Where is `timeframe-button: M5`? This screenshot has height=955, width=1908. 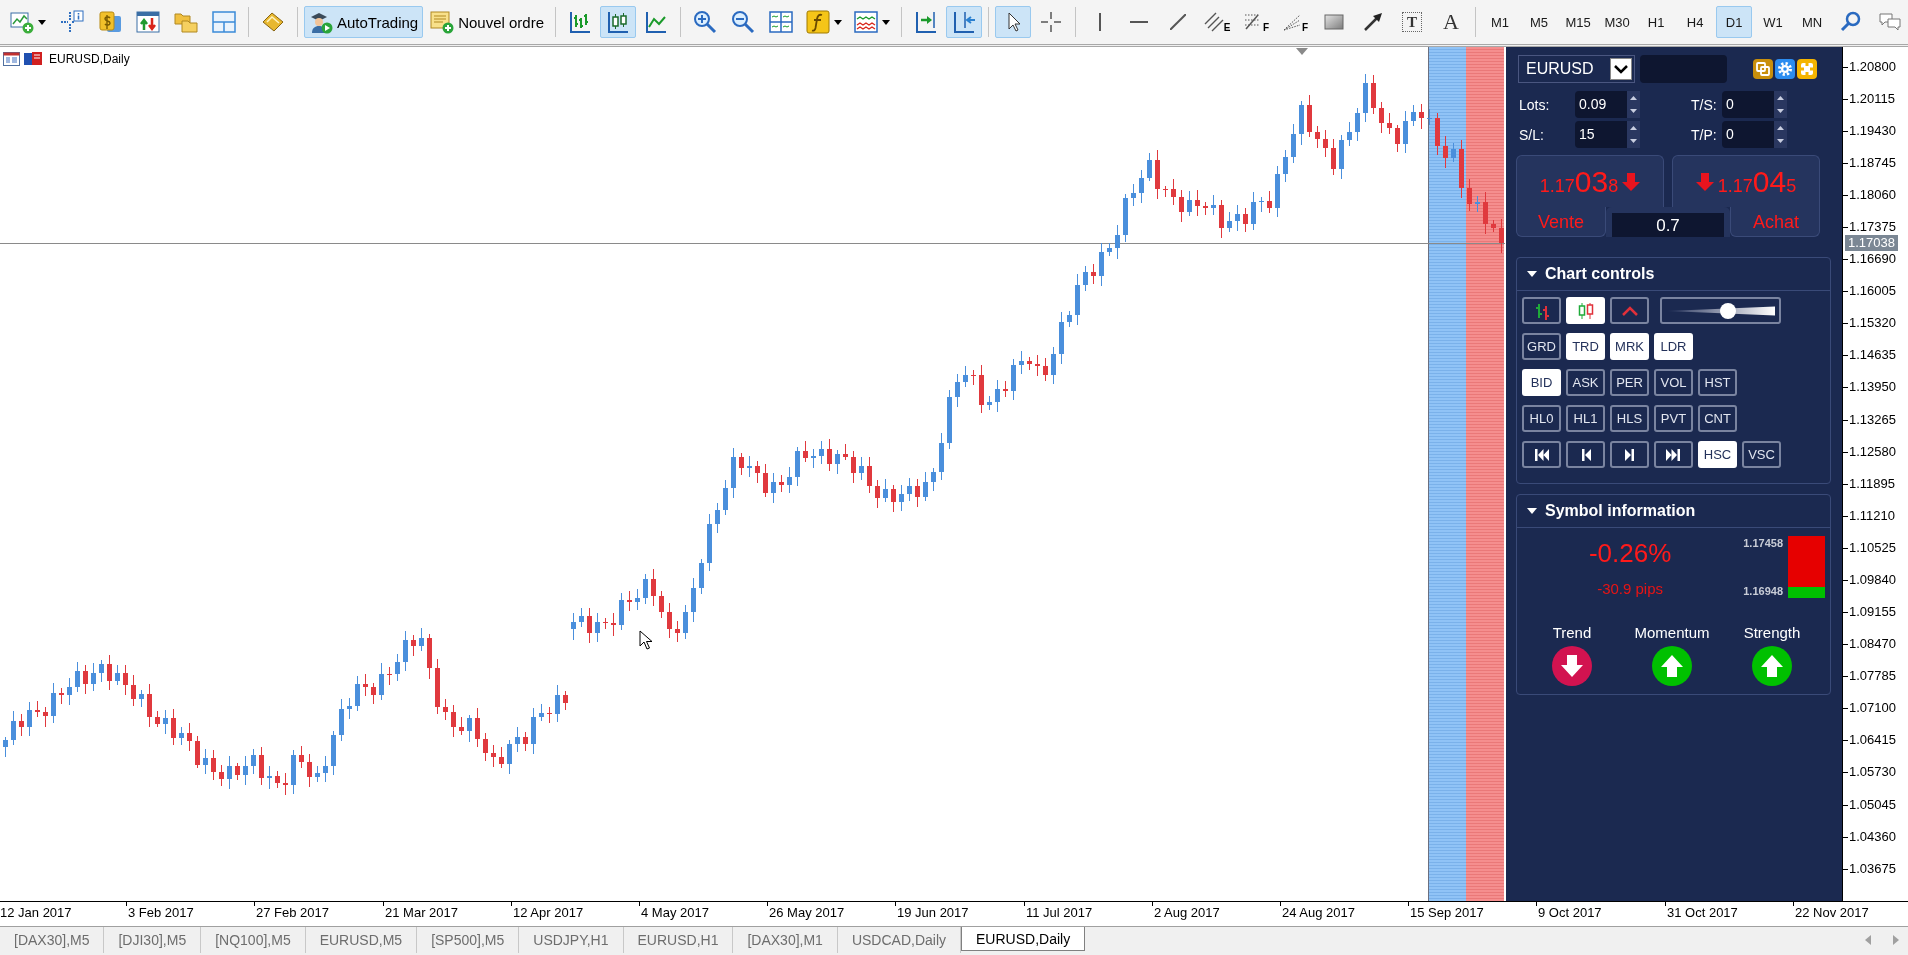 timeframe-button: M5 is located at coordinates (1539, 22).